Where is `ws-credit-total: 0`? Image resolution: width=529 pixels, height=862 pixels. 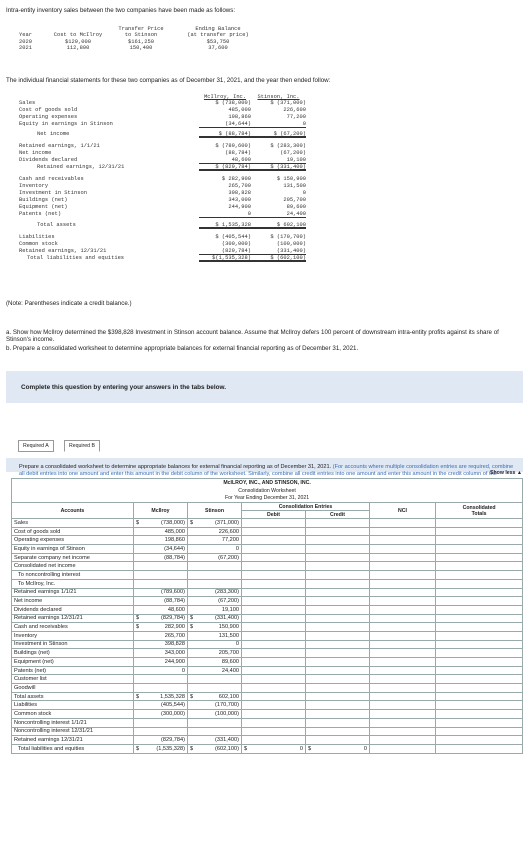 ws-credit-total: 0 is located at coordinates (345, 748).